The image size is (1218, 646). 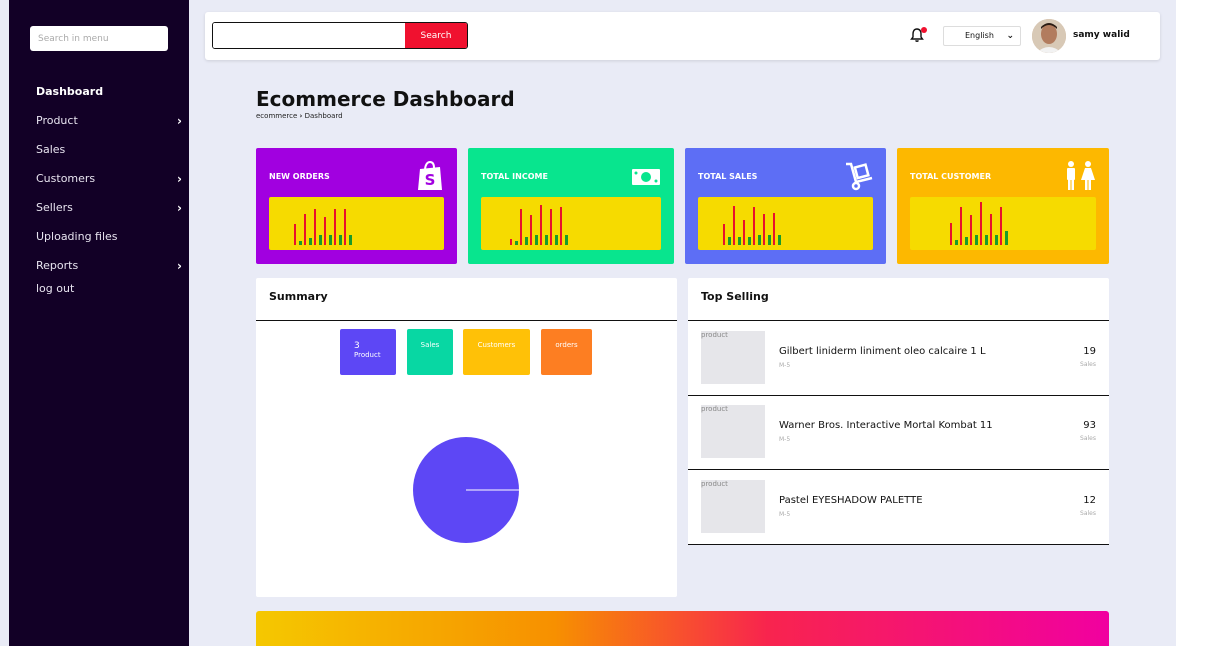 I want to click on breadcrumb-item: ecommerce, so click(x=276, y=116).